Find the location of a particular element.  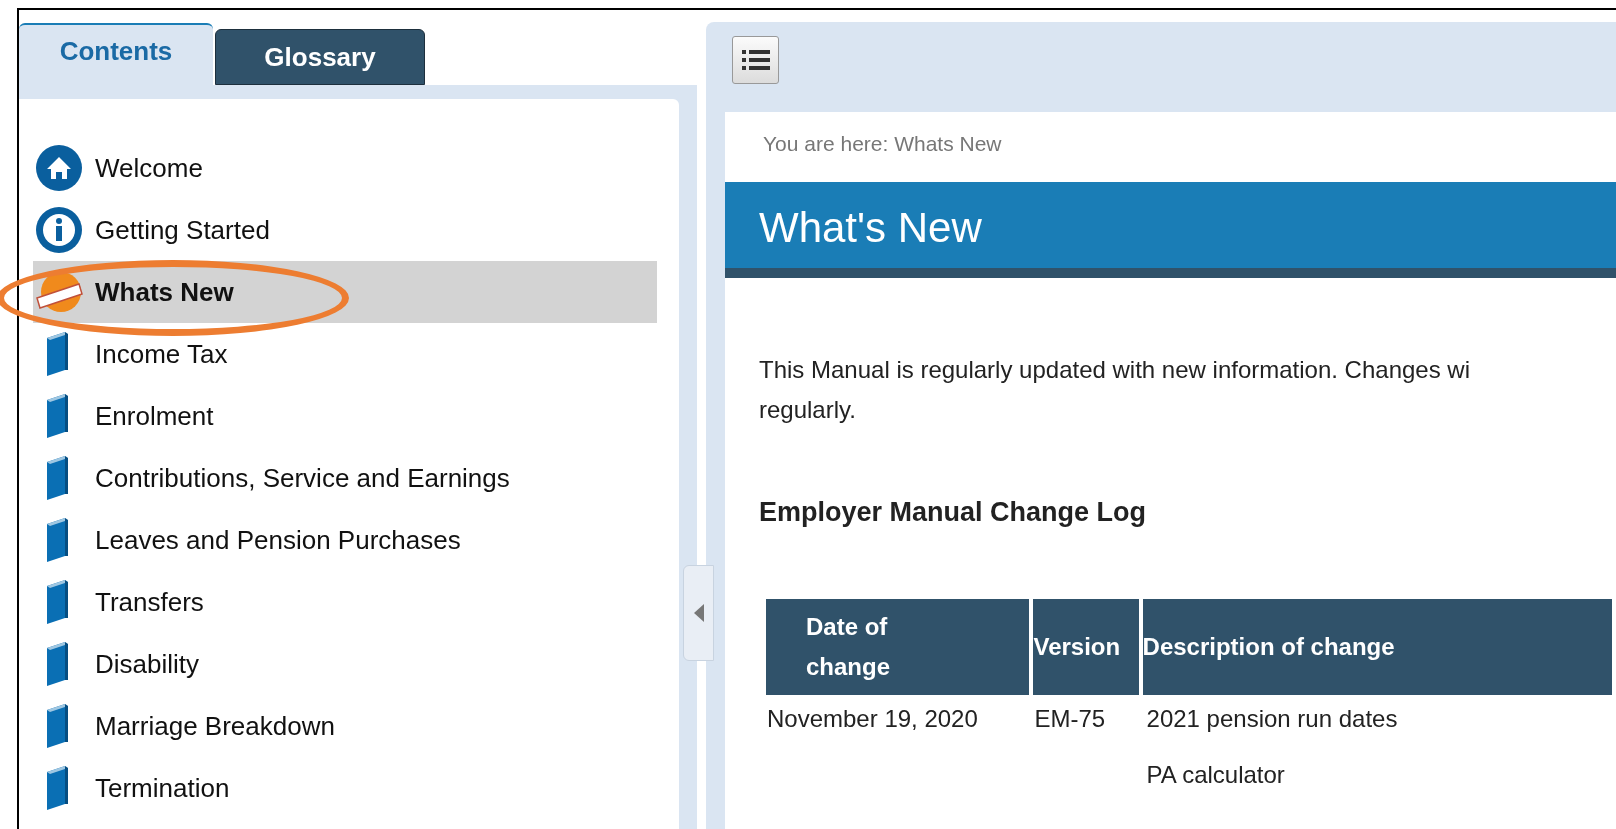

table-cell-text: PA calculator is located at coordinates (1216, 774).